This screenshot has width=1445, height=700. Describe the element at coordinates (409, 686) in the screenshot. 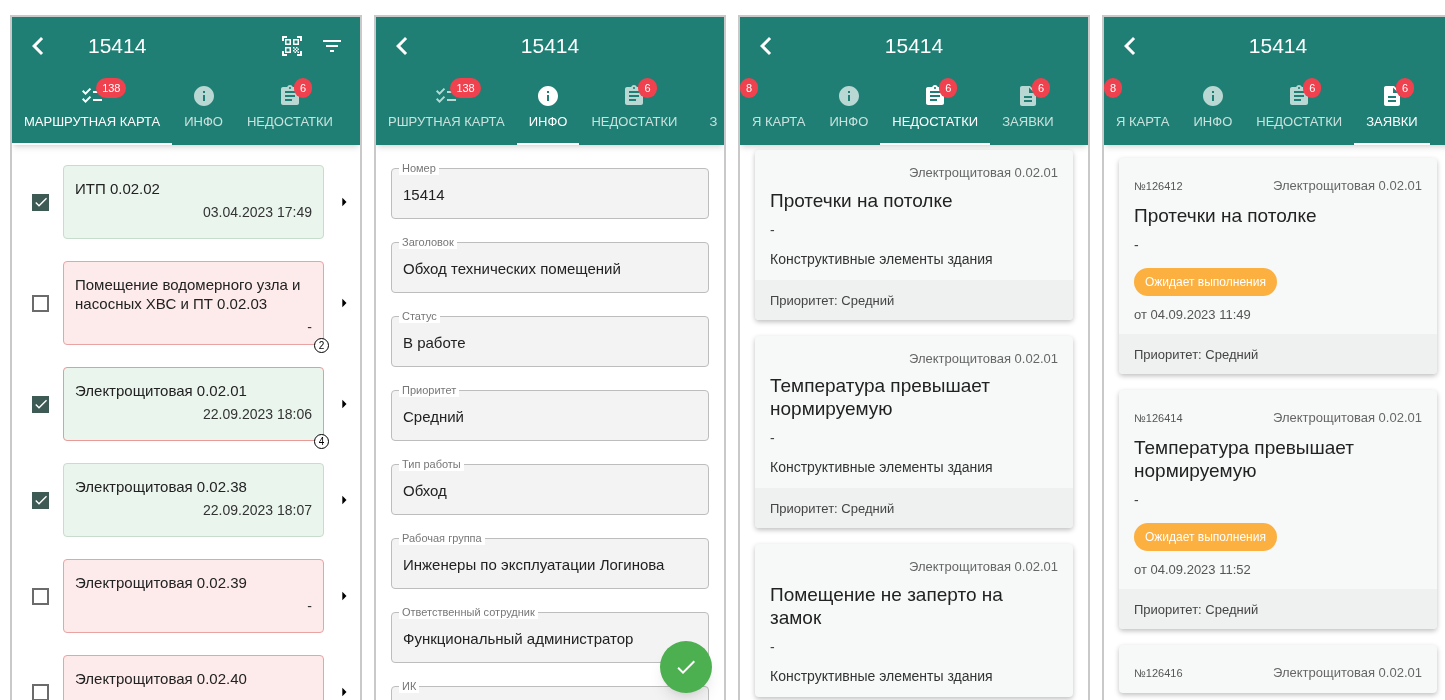

I see `field-label: ИК` at that location.